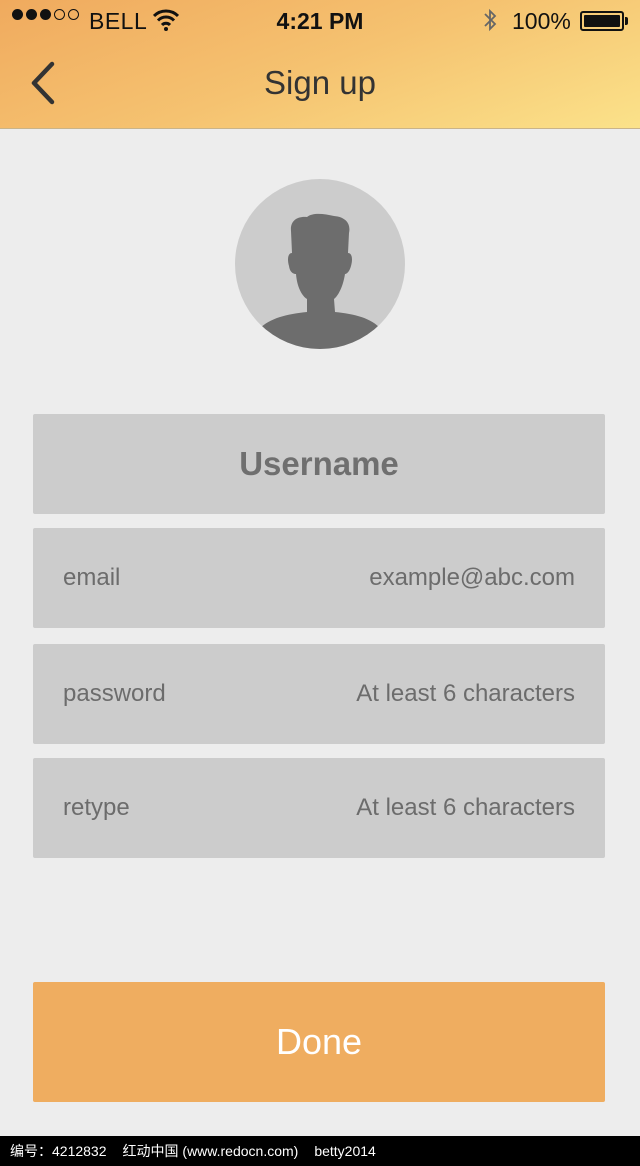 This screenshot has width=640, height=1166. I want to click on retype-row: retype, so click(319, 808).